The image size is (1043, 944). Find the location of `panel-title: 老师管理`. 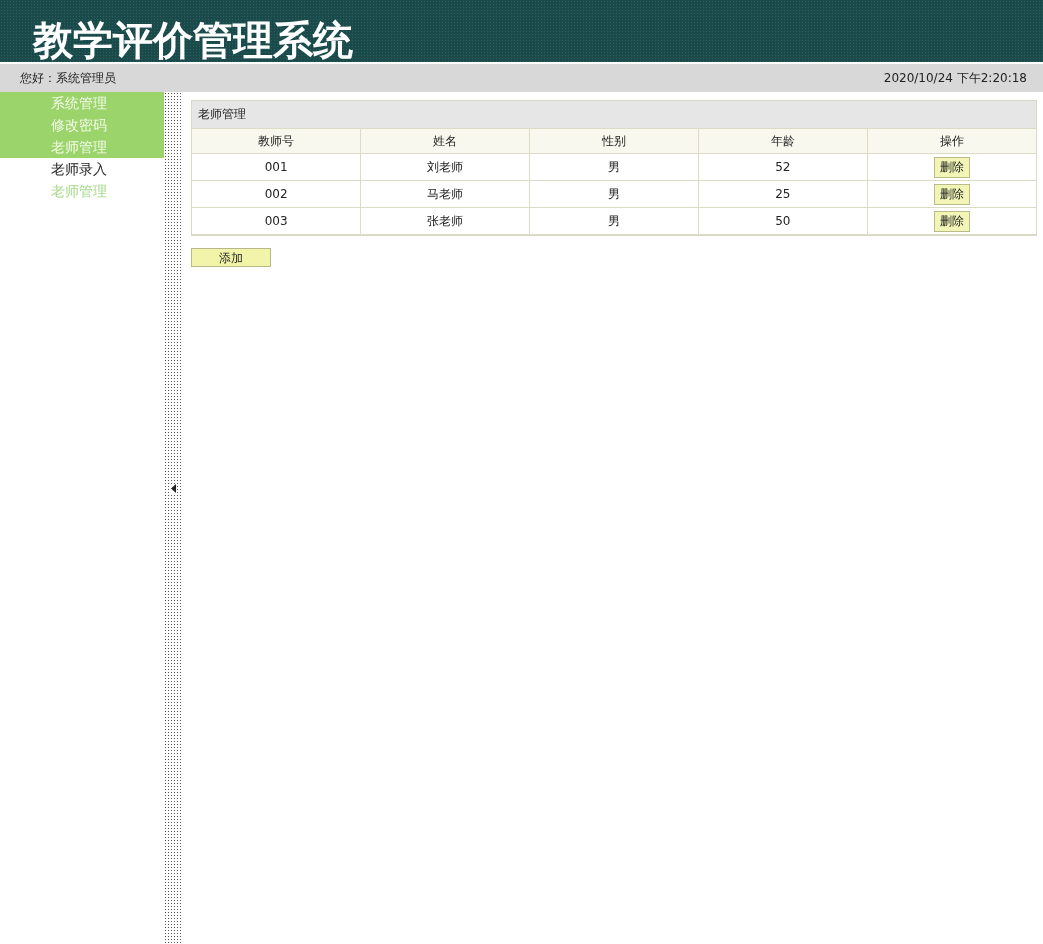

panel-title: 老师管理 is located at coordinates (614, 114).